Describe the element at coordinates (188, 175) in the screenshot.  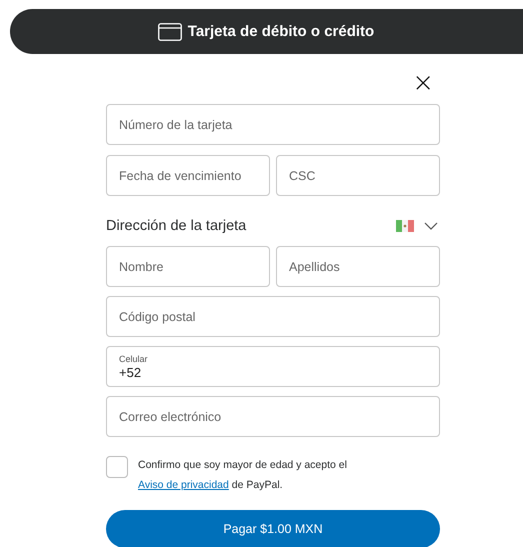
I see `input-field: Fecha de vencimiento` at that location.